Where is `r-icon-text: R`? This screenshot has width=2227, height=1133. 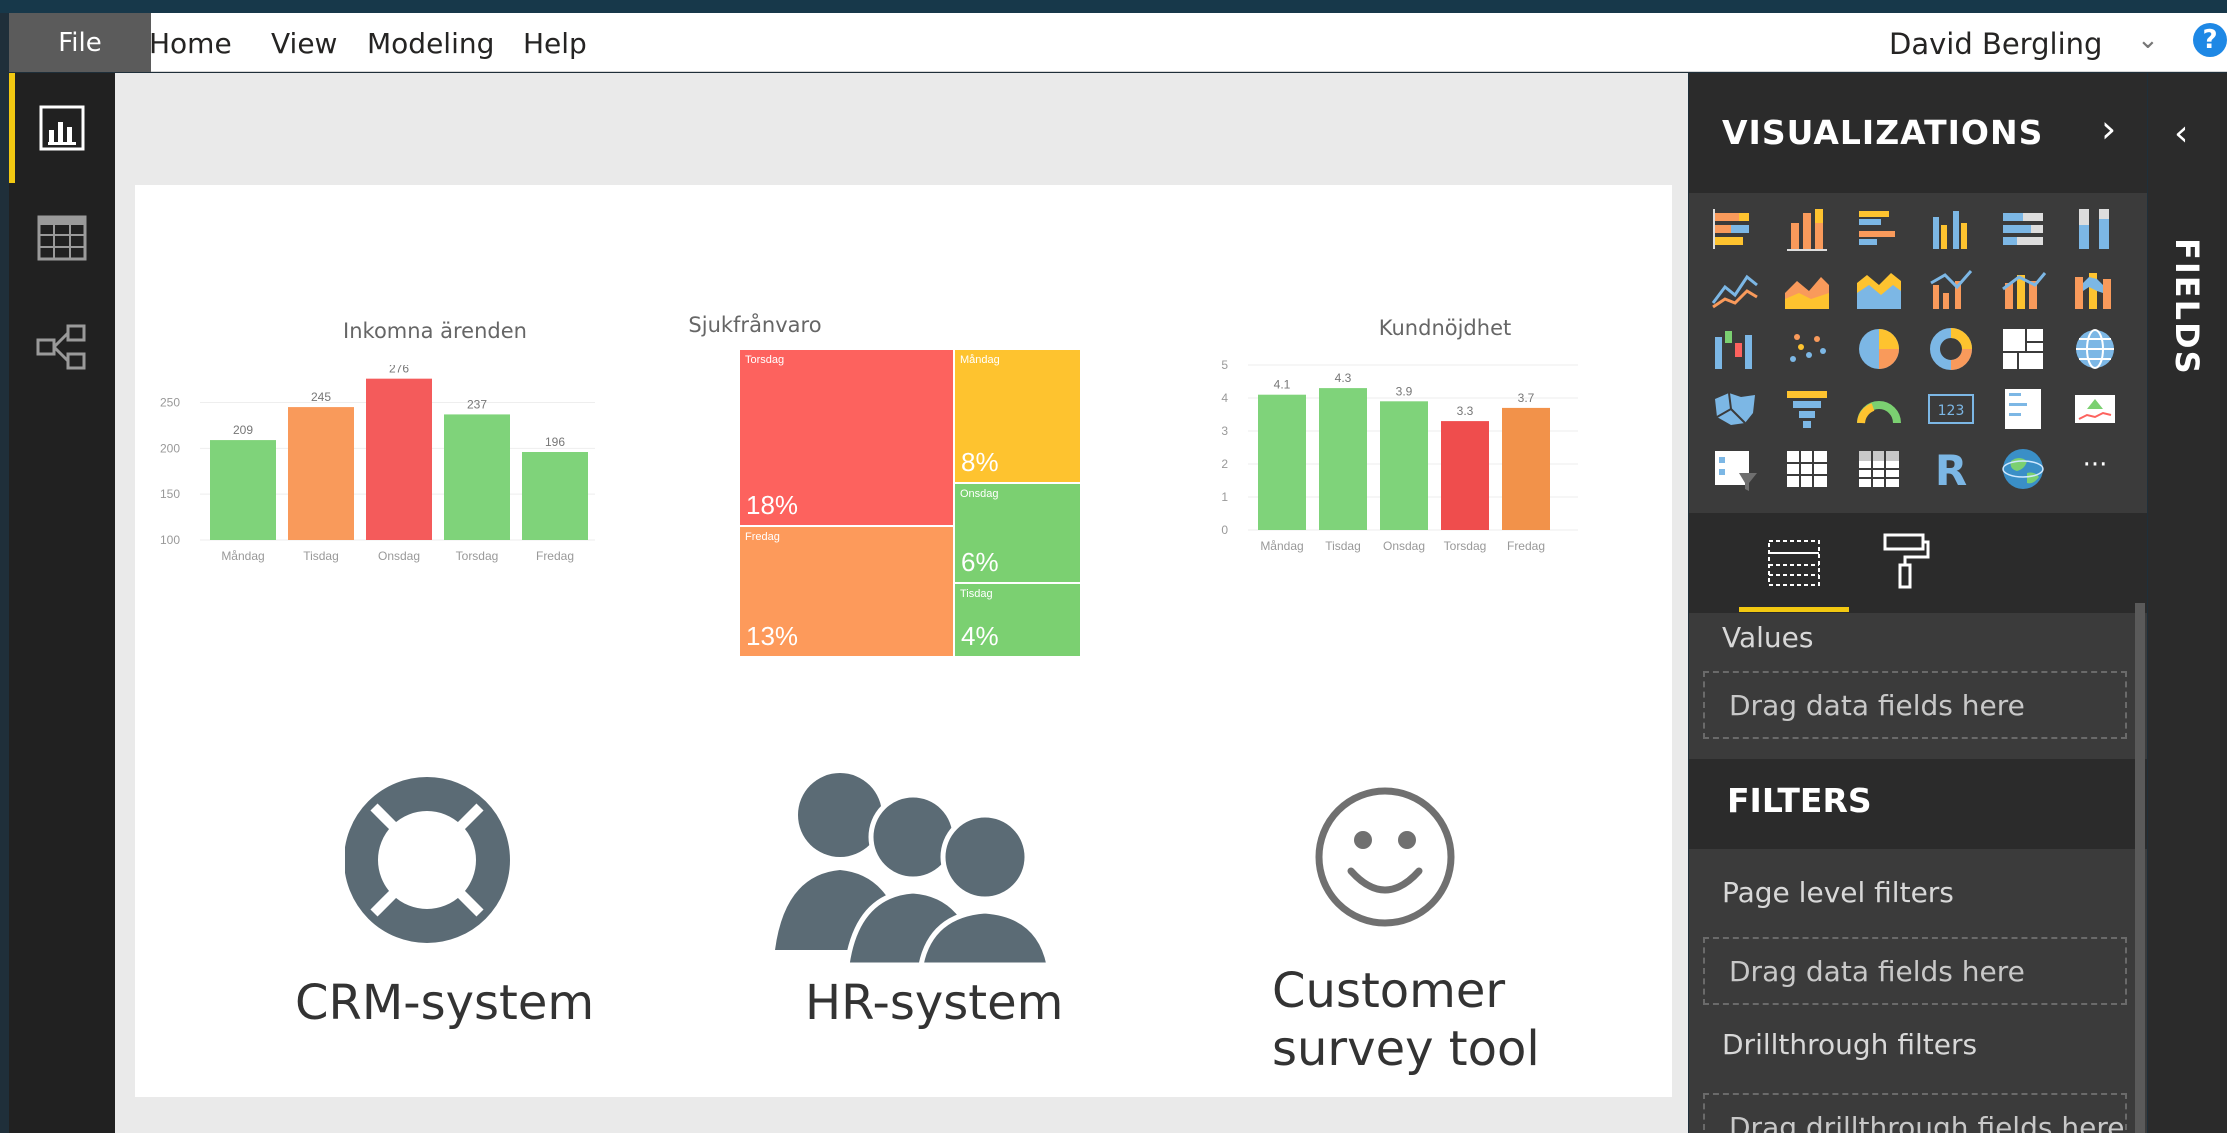
r-icon-text: R is located at coordinates (1951, 470).